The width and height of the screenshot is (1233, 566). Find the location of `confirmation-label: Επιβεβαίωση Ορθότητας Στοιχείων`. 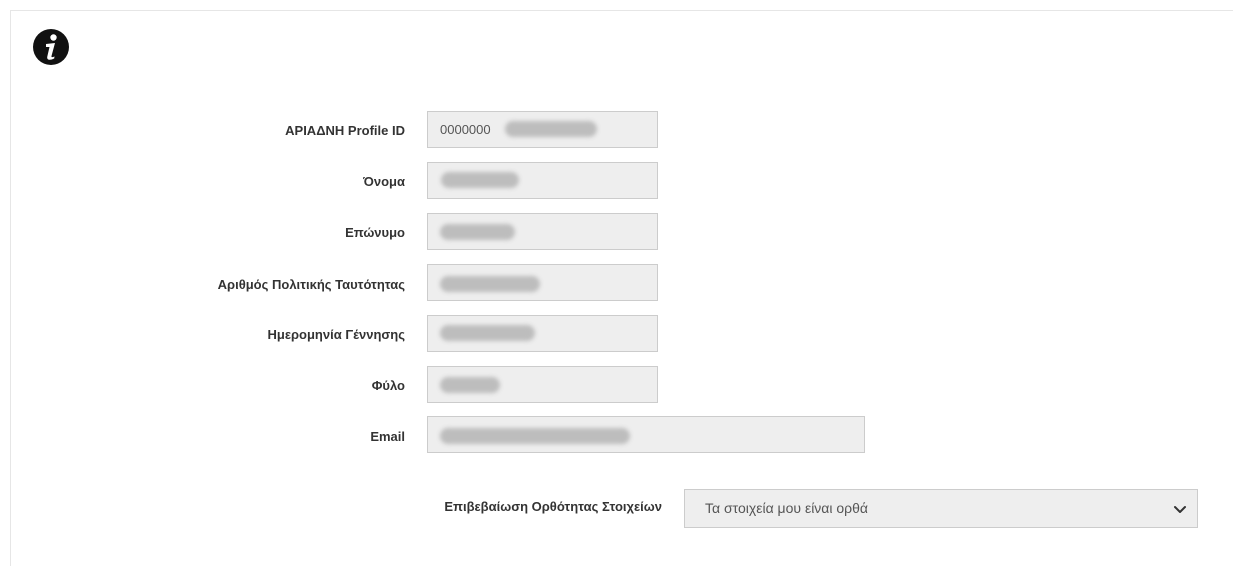

confirmation-label: Επιβεβαίωση Ορθότητας Στοιχείων is located at coordinates (553, 506).